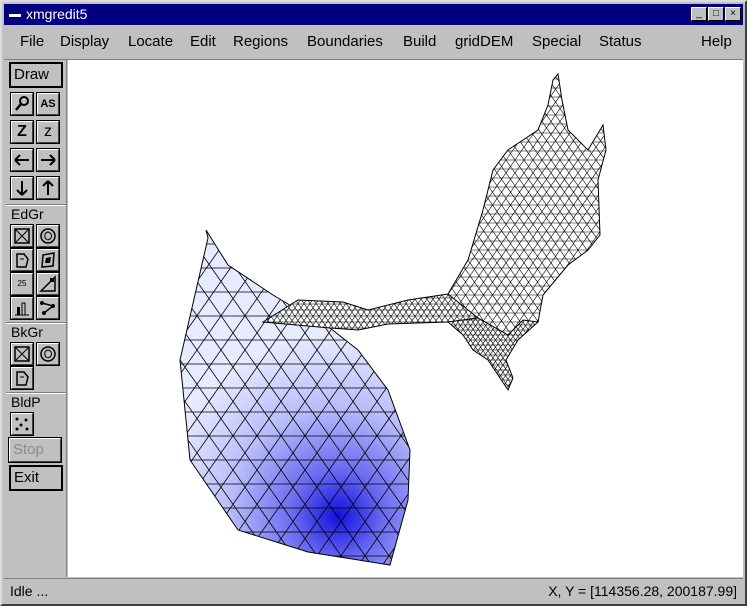 The width and height of the screenshot is (747, 606). I want to click on dots-icon, so click(22, 424).